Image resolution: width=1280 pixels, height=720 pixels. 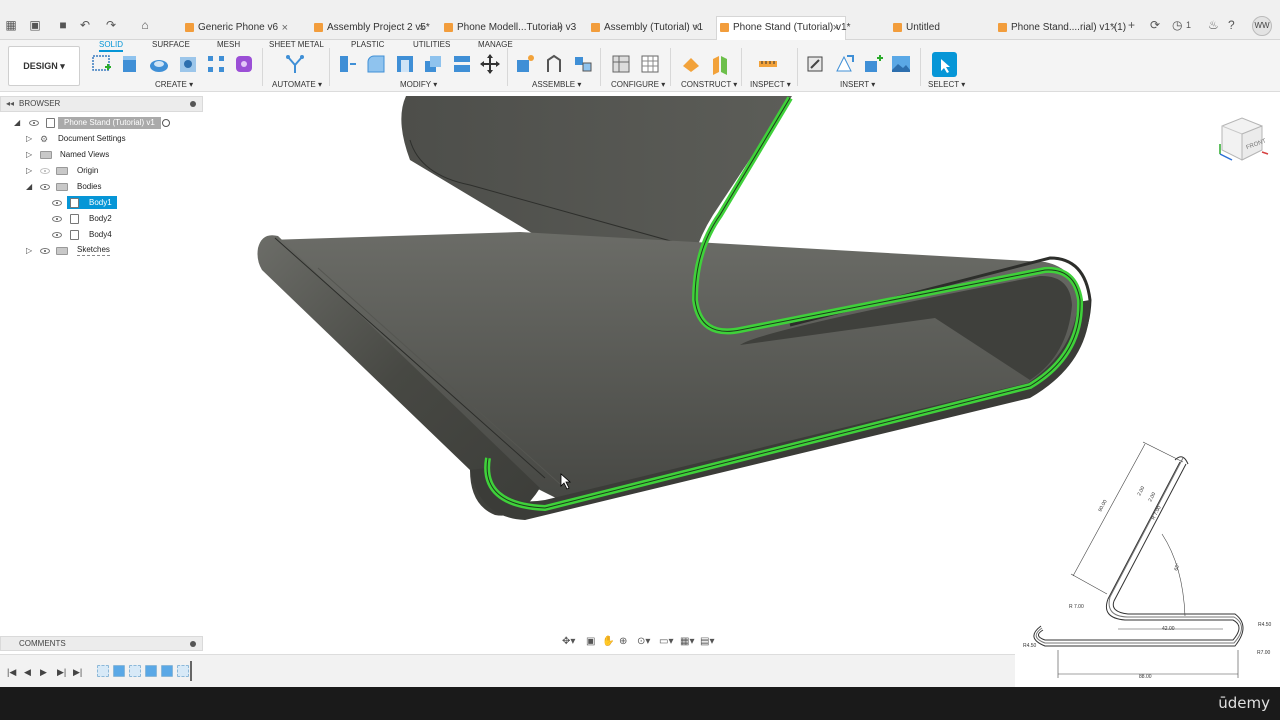 I want to click on tree-item-sketches: ▷ Sketches, so click(x=100, y=251).